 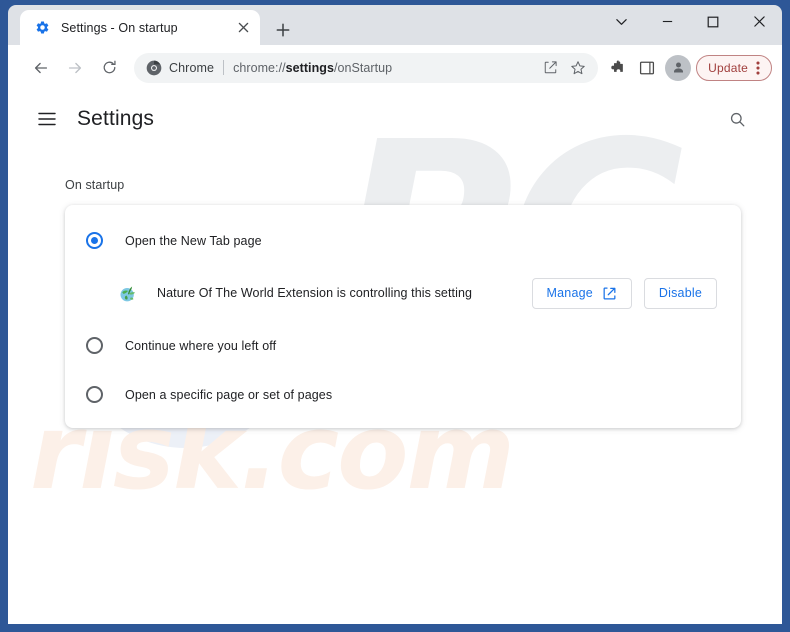 I want to click on option-label: Open a specific page or set of pages, so click(x=229, y=394).